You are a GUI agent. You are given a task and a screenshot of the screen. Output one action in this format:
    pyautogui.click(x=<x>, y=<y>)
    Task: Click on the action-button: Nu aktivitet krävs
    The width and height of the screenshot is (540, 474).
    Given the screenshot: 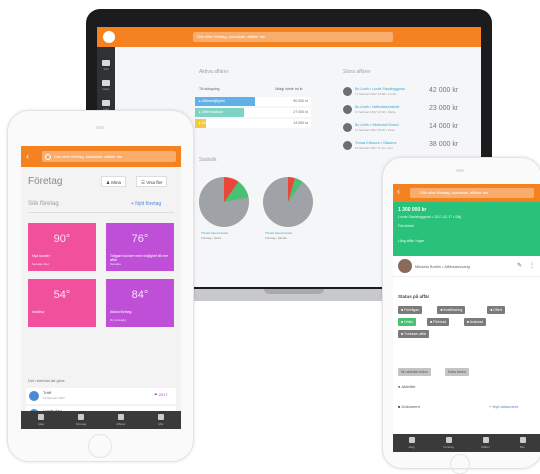 What is the action you would take?
    pyautogui.click(x=414, y=372)
    